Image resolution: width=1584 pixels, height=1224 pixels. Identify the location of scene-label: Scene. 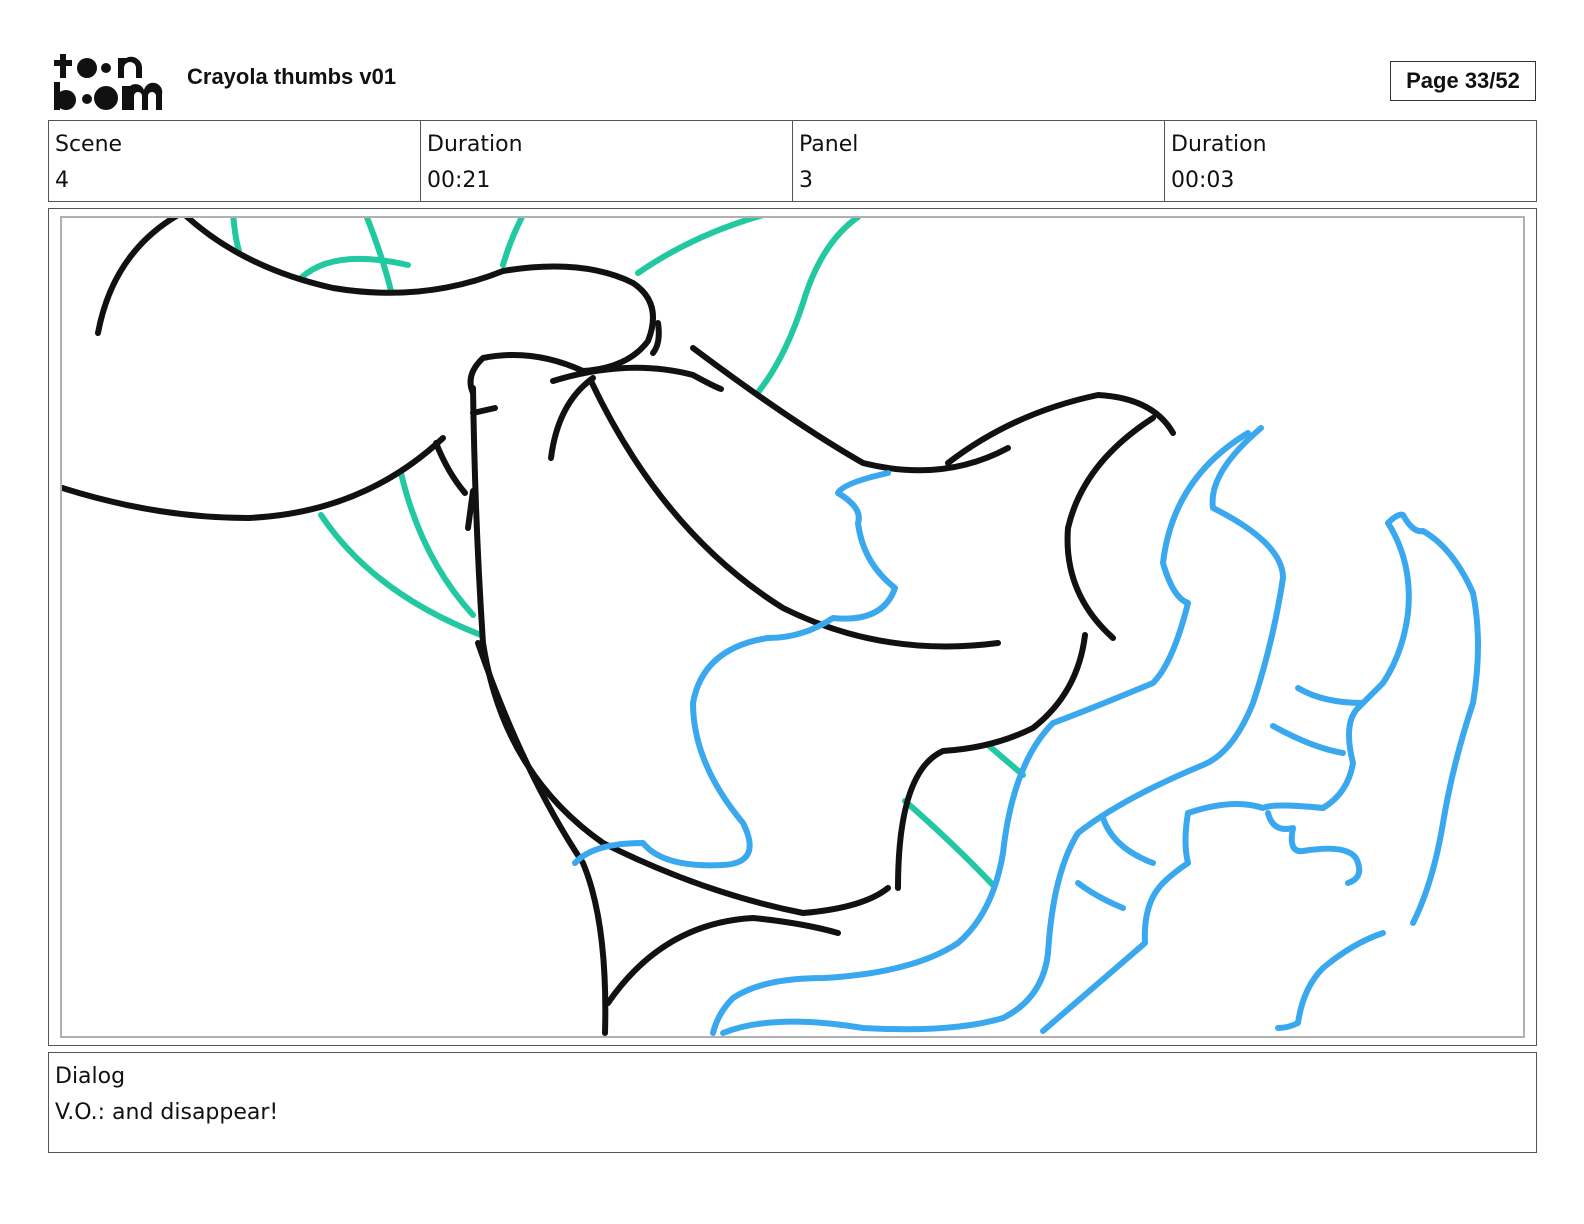
(89, 144).